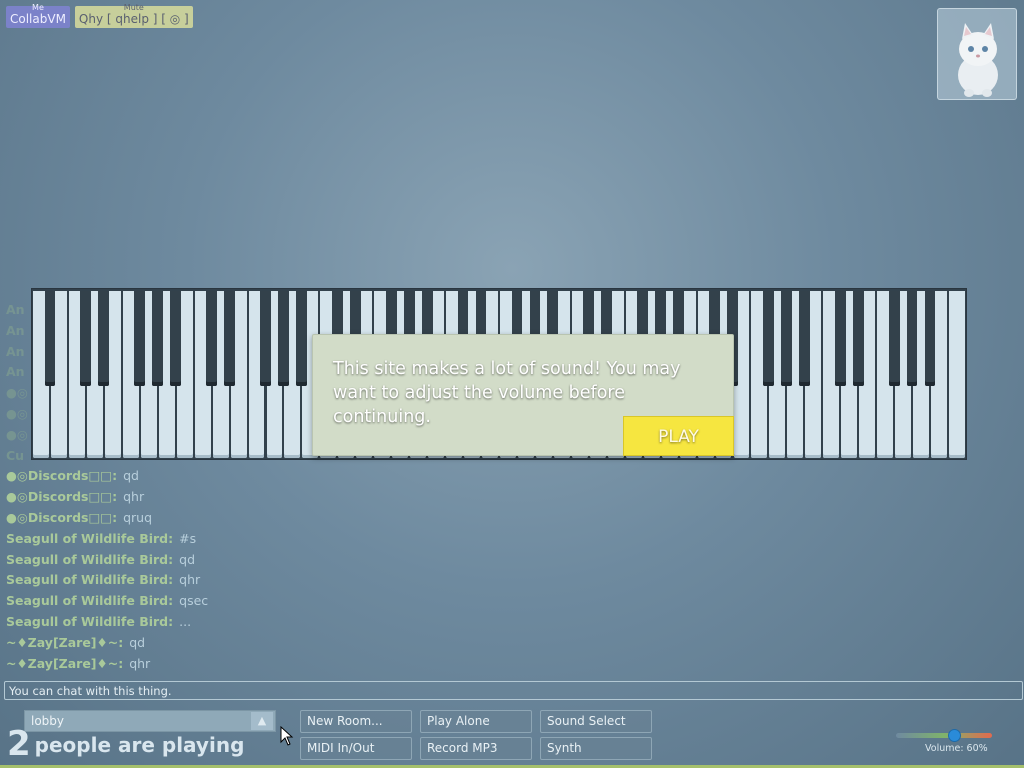 This screenshot has width=1024, height=768. I want to click on volume-track, so click(944, 735).